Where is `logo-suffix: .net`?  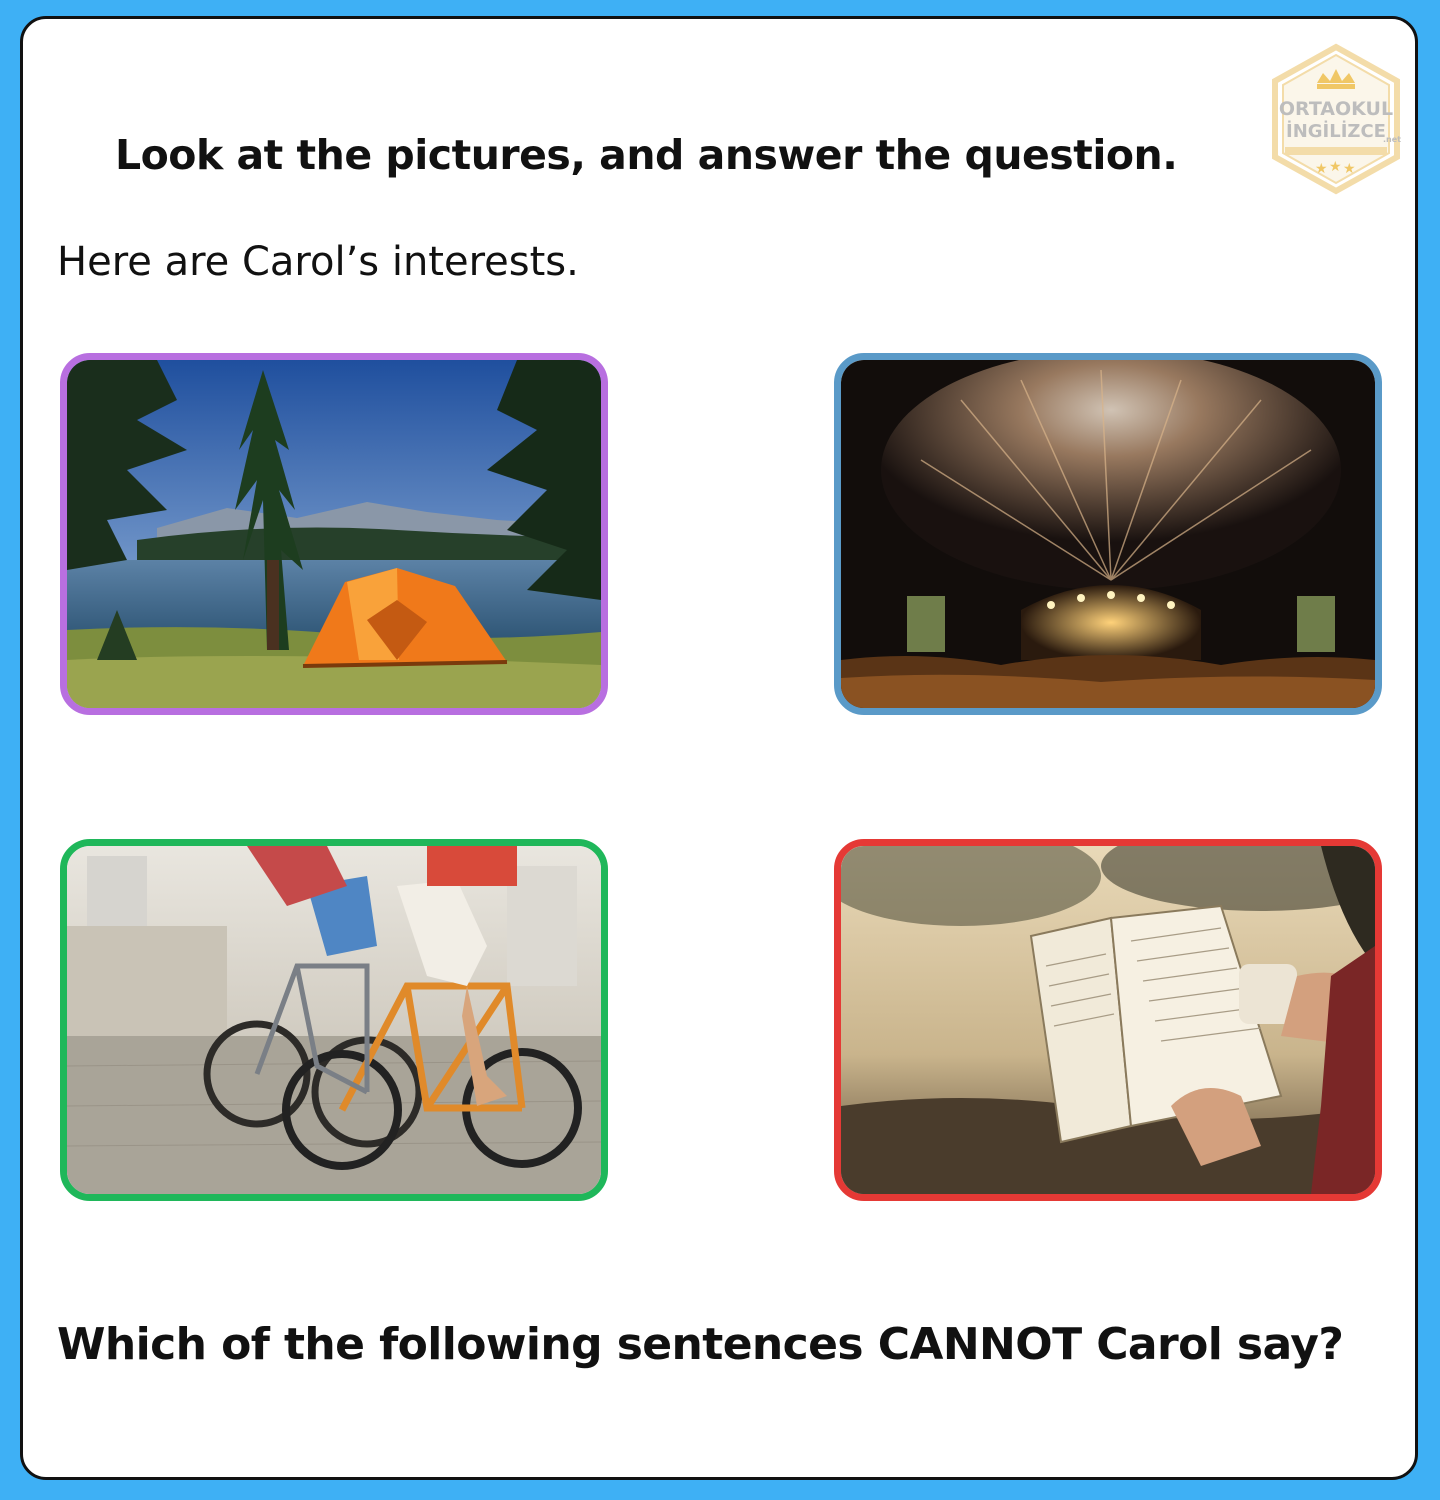
logo-suffix: .net is located at coordinates (1392, 139).